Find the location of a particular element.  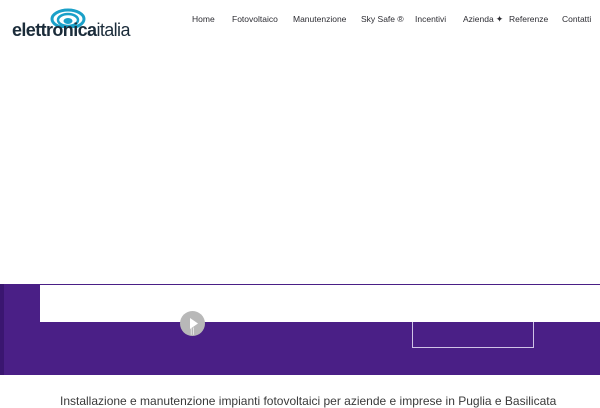

nav-item-fotovoltaico: Fotovoltaico is located at coordinates (255, 19).